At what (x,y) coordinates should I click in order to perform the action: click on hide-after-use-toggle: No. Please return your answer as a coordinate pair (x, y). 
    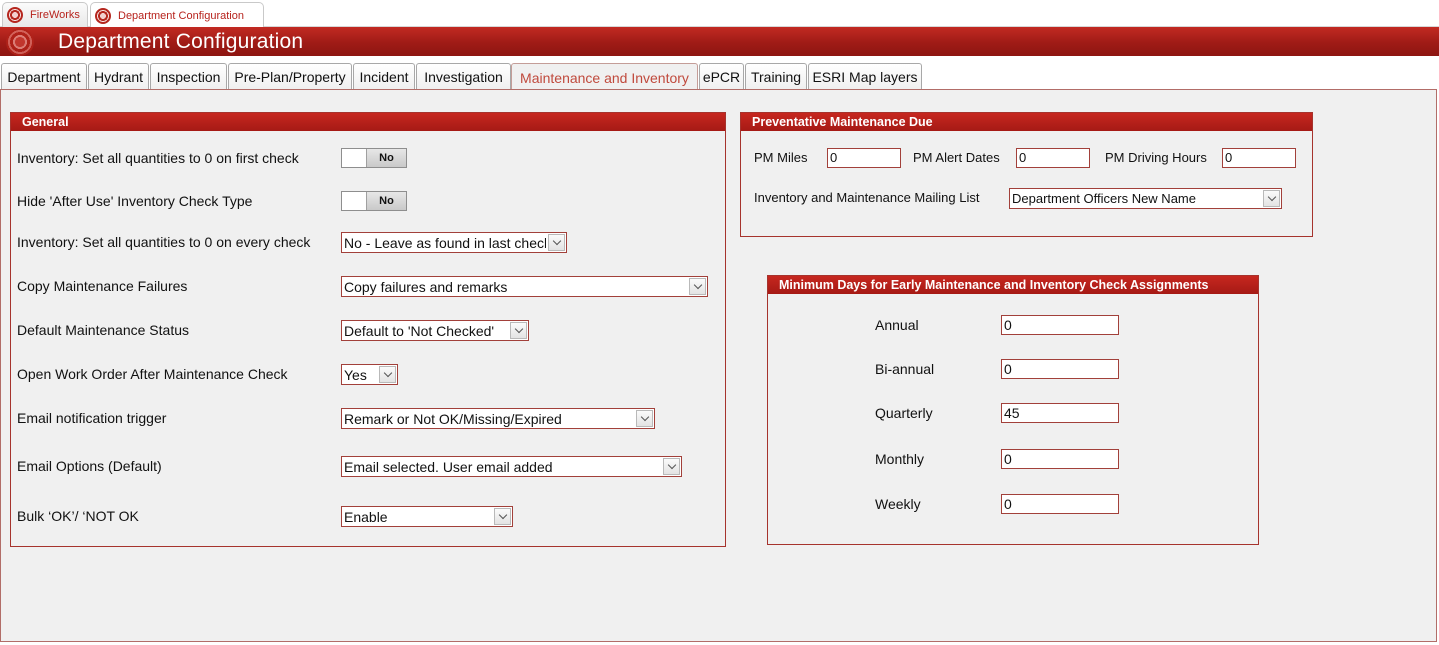
    Looking at the image, I should click on (374, 201).